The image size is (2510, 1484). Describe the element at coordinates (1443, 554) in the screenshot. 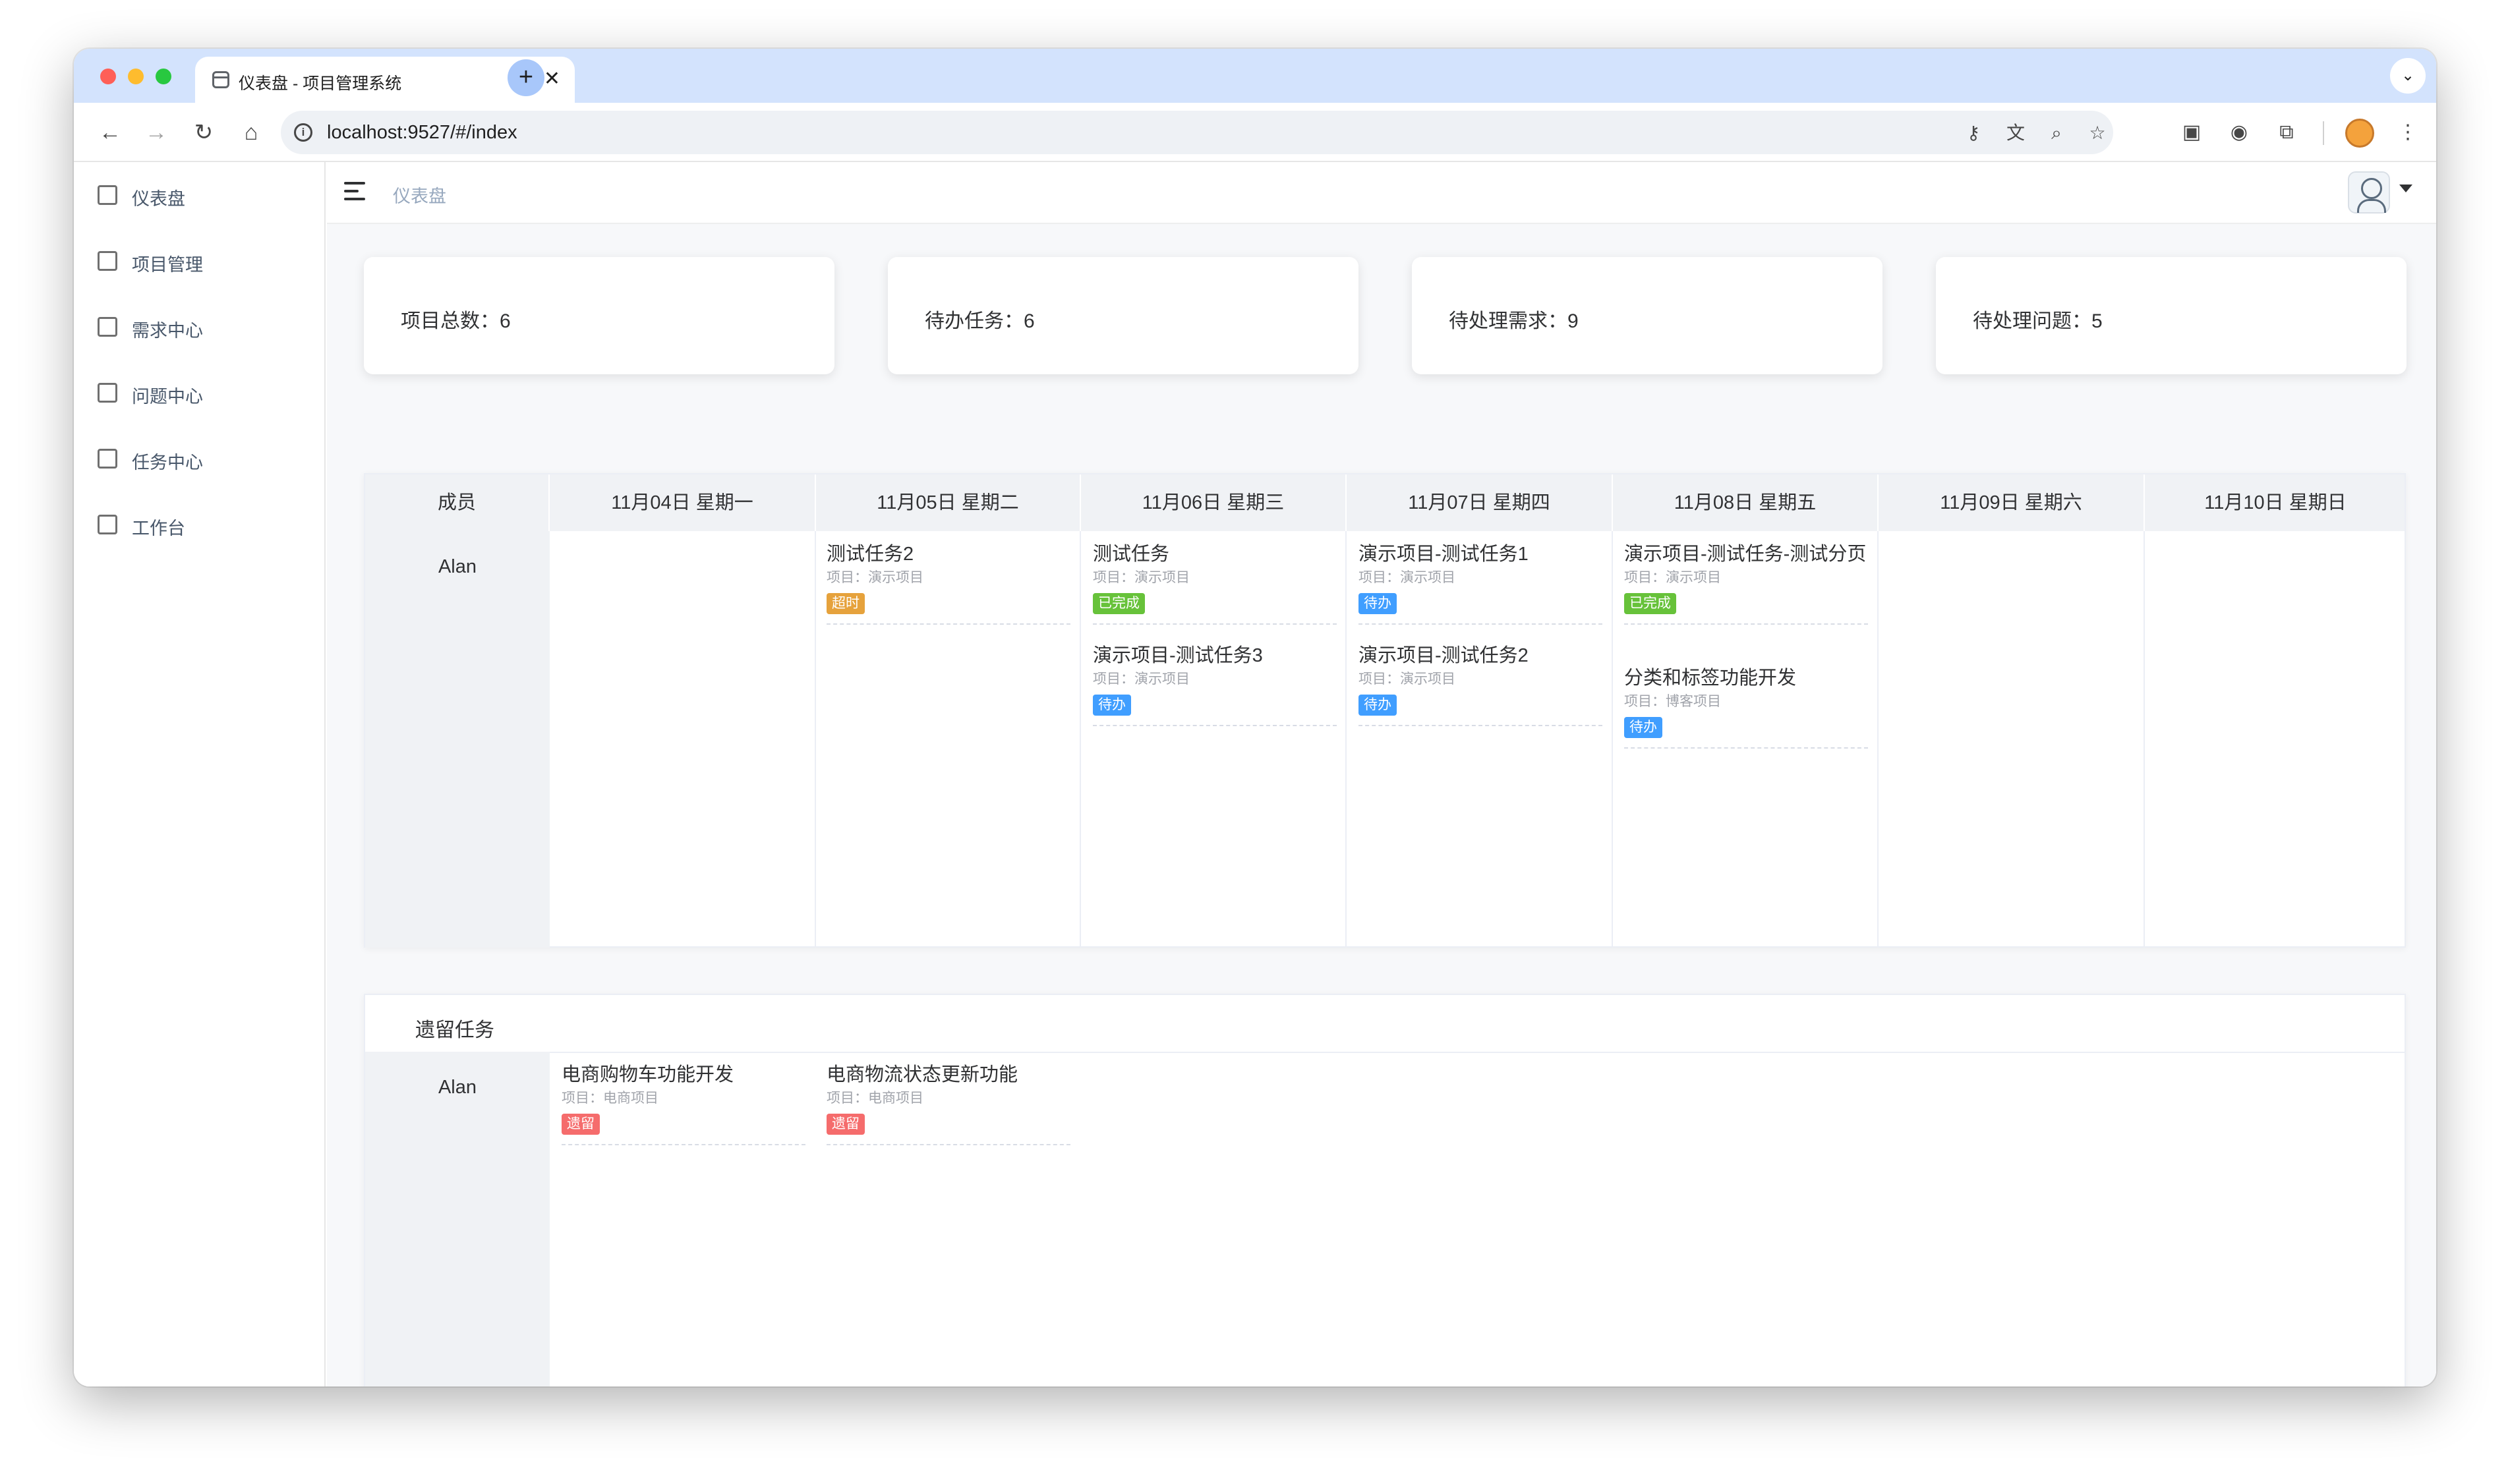

I see `task-title: 演示项目-测试任务1` at that location.